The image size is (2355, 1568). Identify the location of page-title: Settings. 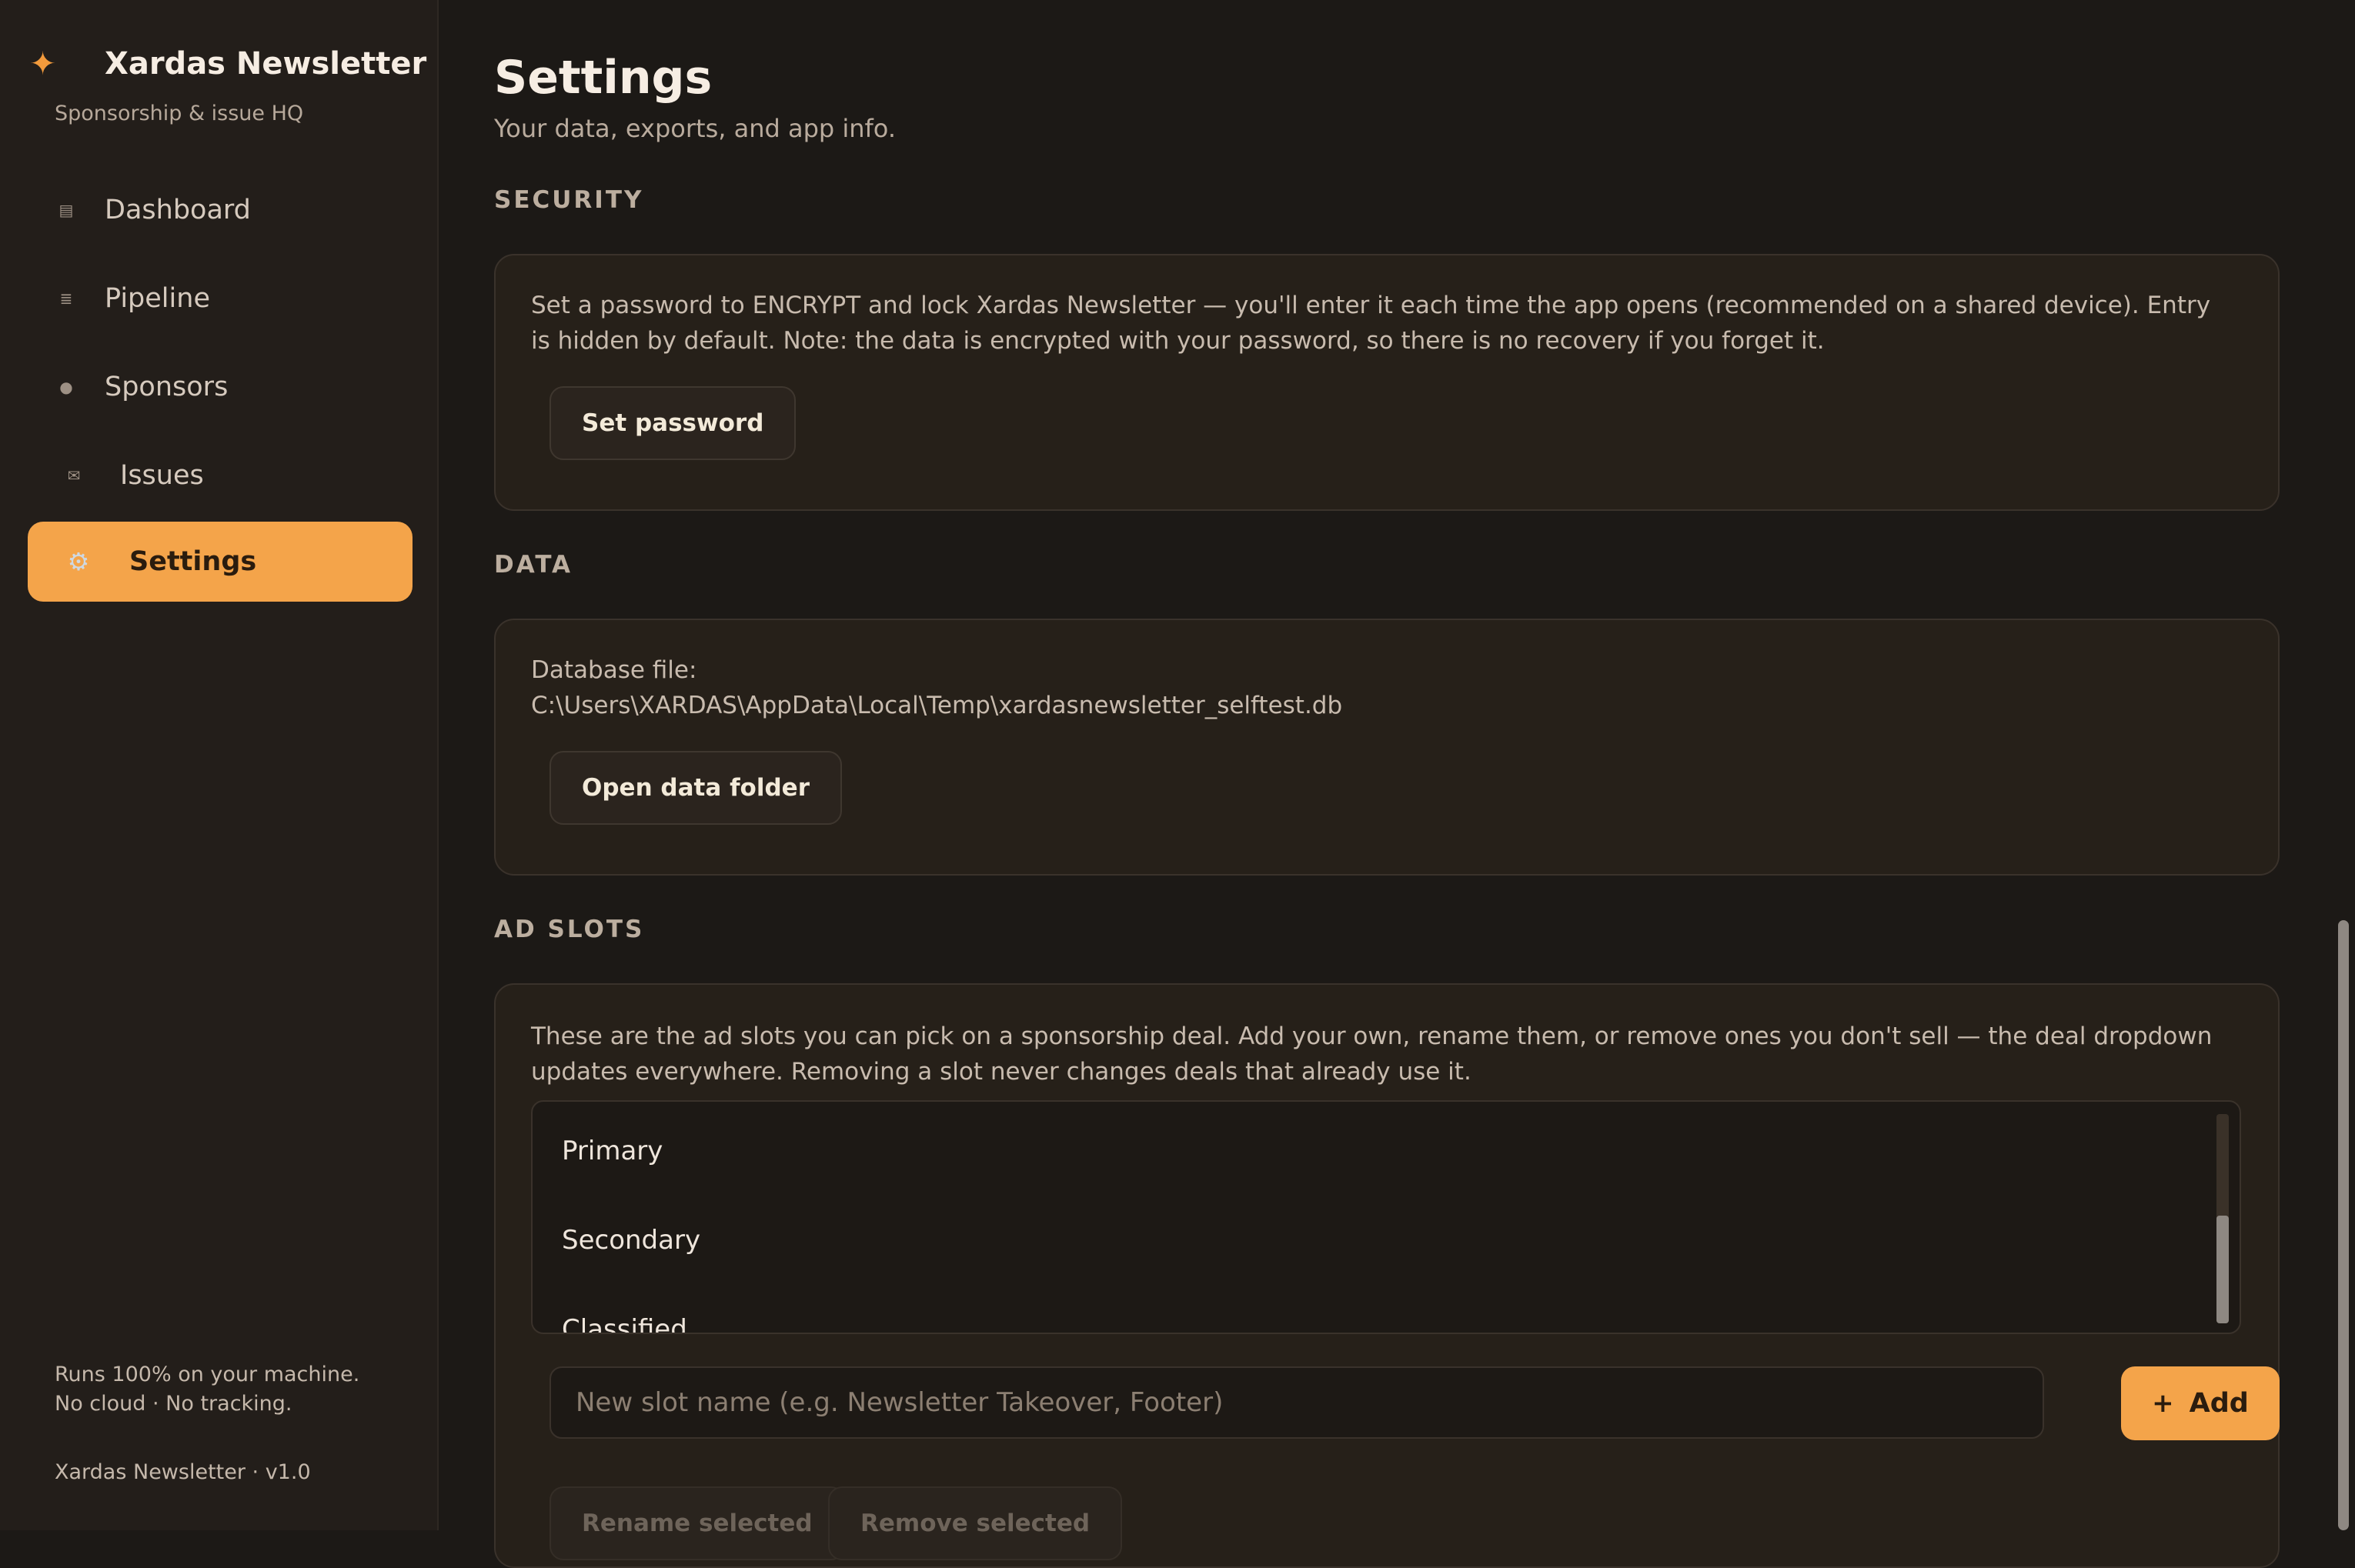
(603, 78).